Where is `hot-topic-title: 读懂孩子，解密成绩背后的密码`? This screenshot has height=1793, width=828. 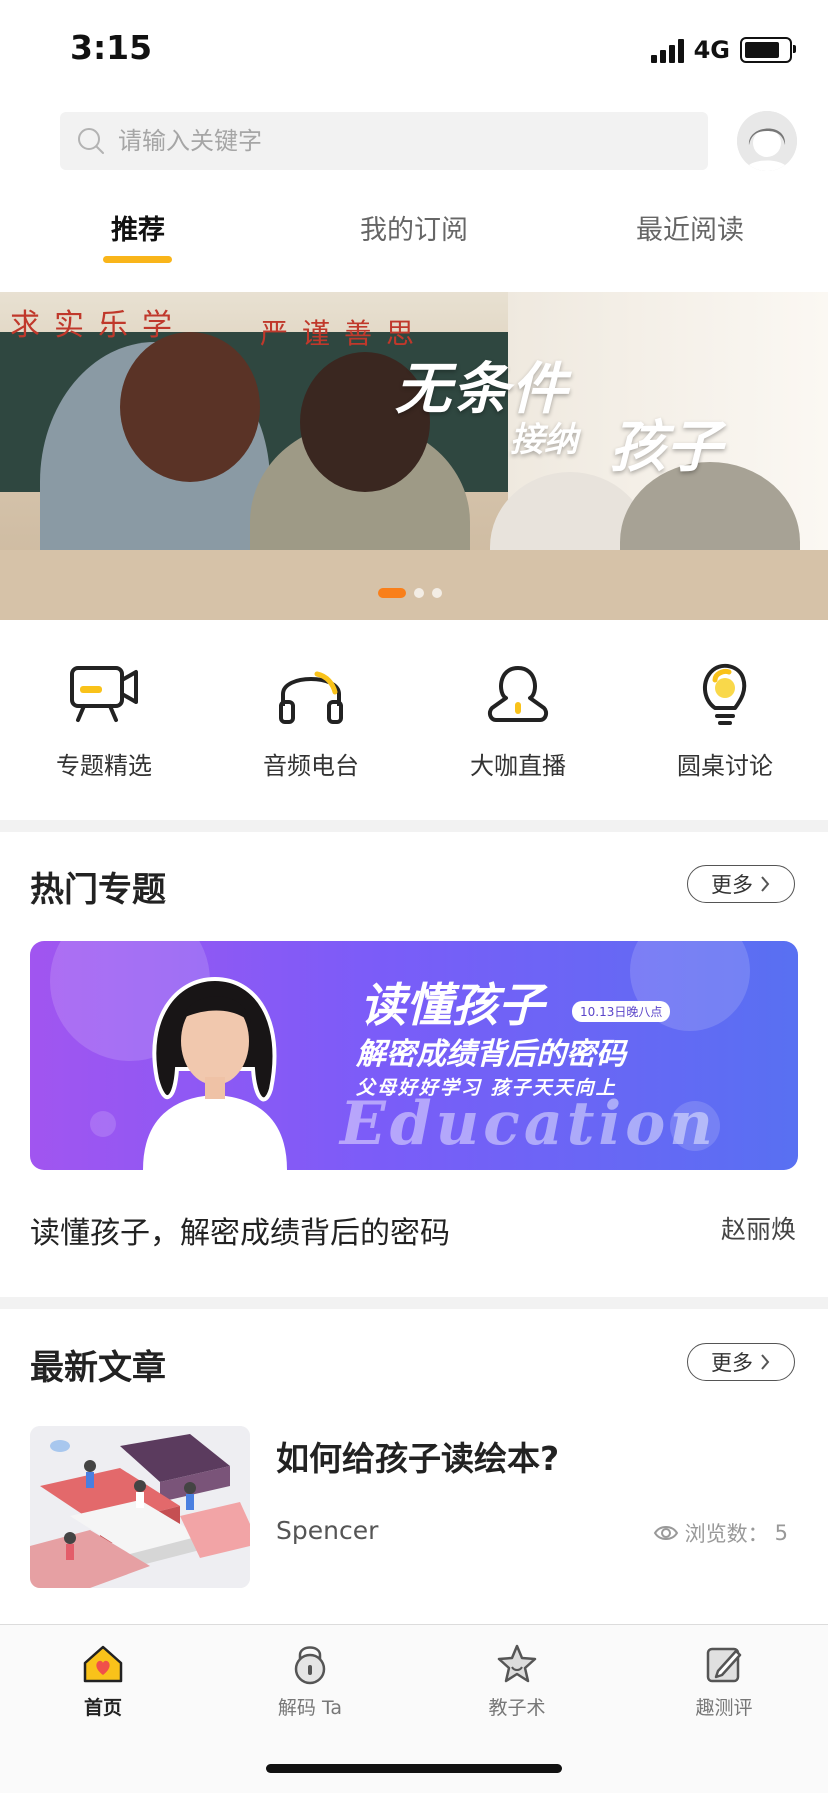
hot-topic-title: 读懂孩子，解密成绩背后的密码 is located at coordinates (240, 1230).